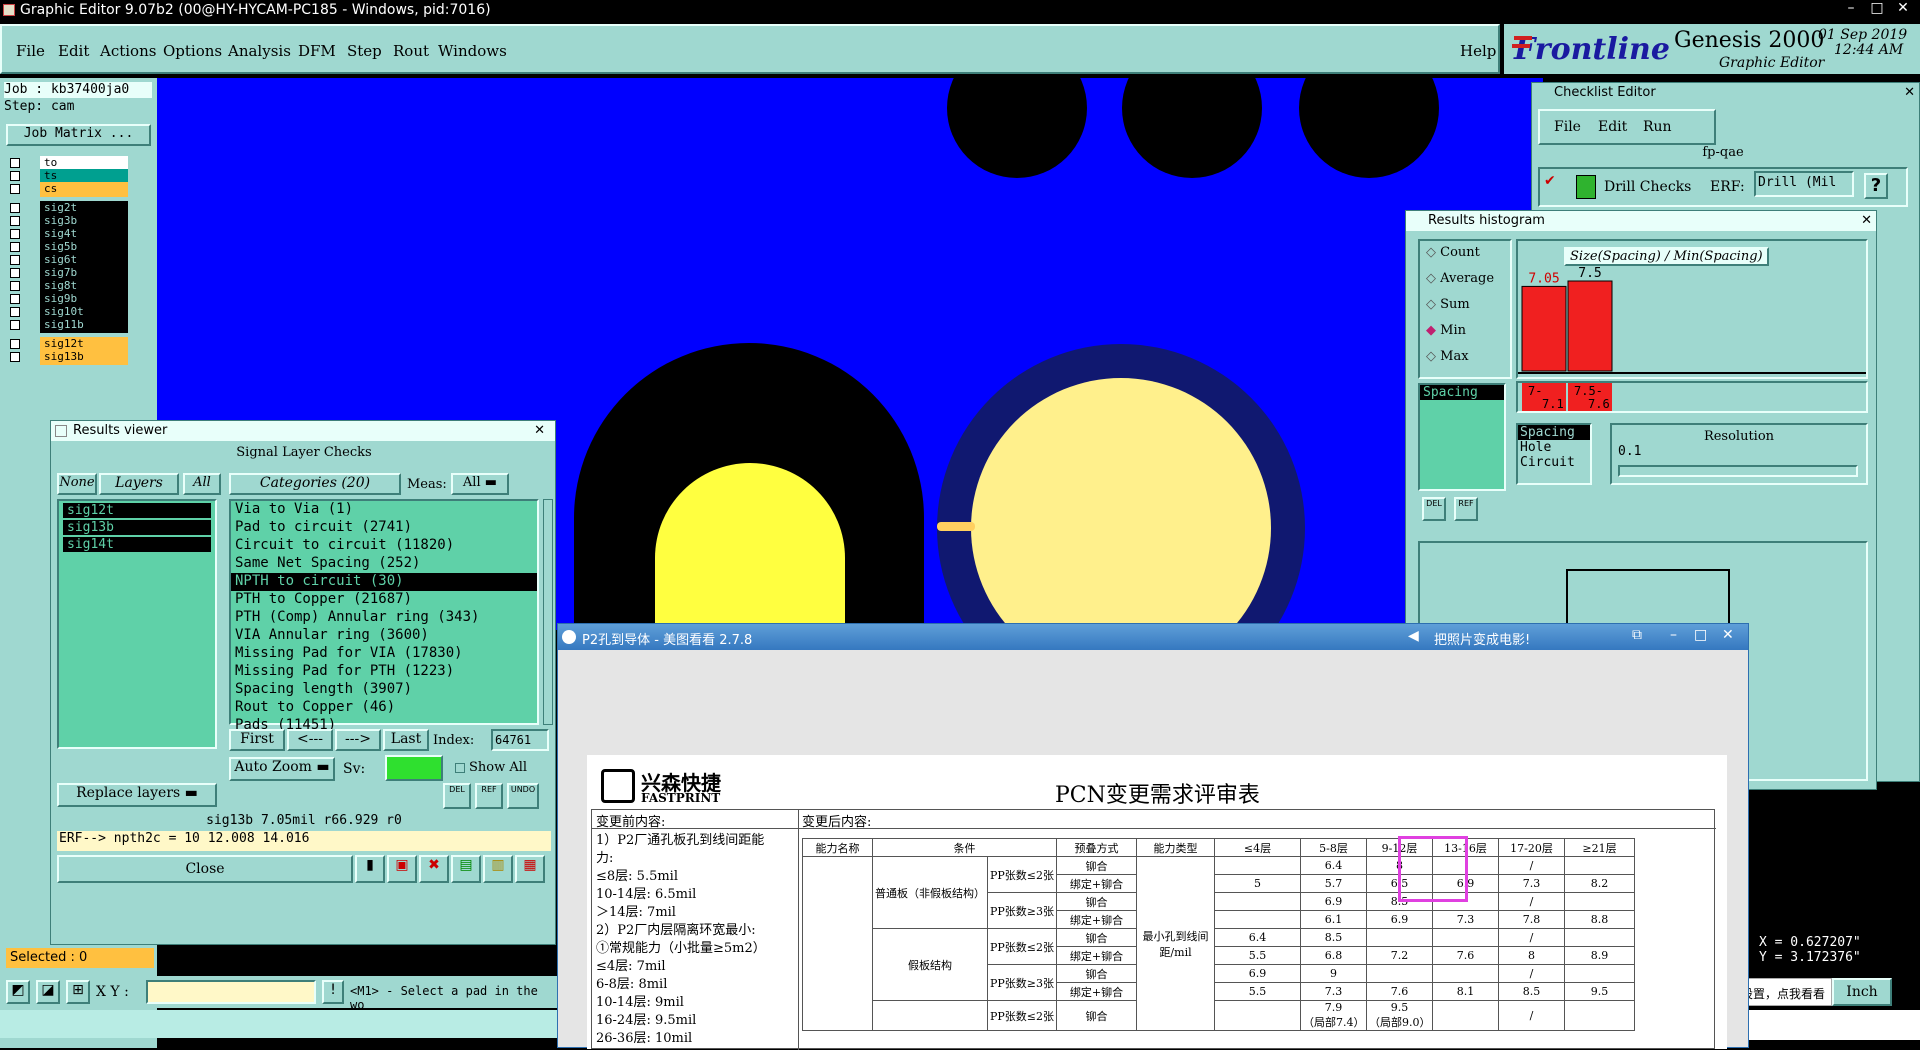 This screenshot has width=1920, height=1050. What do you see at coordinates (358, 740) in the screenshot?
I see `next-button: --->` at bounding box center [358, 740].